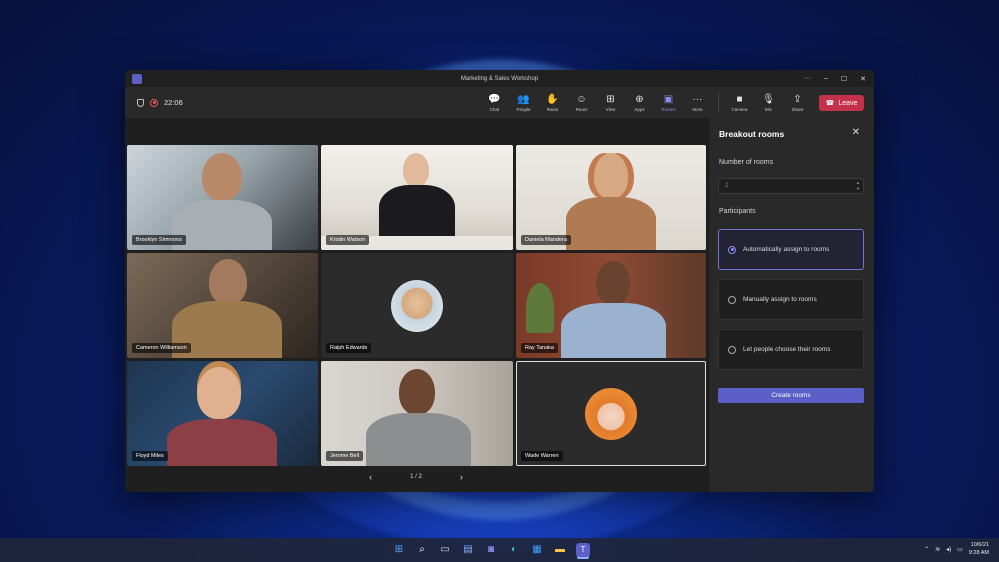 This screenshot has width=999, height=562. Describe the element at coordinates (370, 477) in the screenshot. I see `chevron-left-icon: ‹` at that location.